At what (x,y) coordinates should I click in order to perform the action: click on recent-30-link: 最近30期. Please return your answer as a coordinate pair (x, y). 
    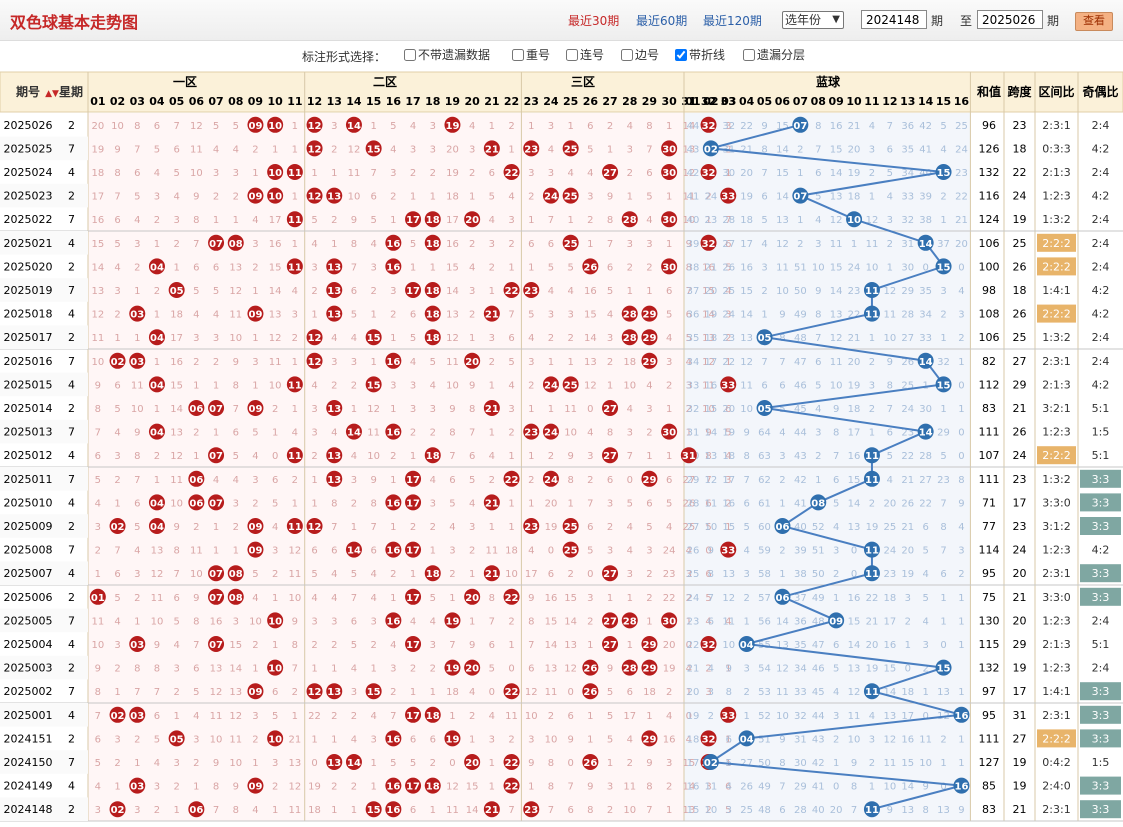
    Looking at the image, I should click on (593, 20).